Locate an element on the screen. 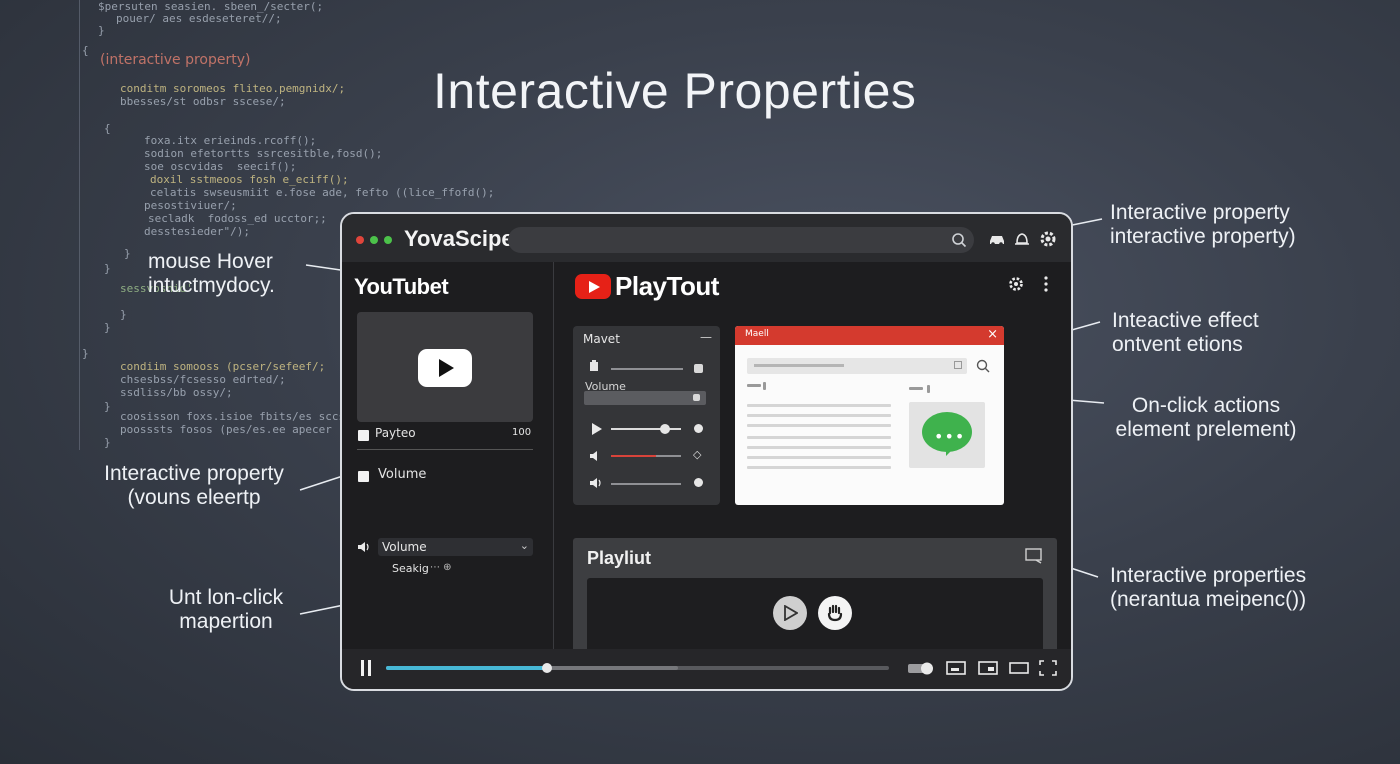  cast-icon is located at coordinates (1034, 556).